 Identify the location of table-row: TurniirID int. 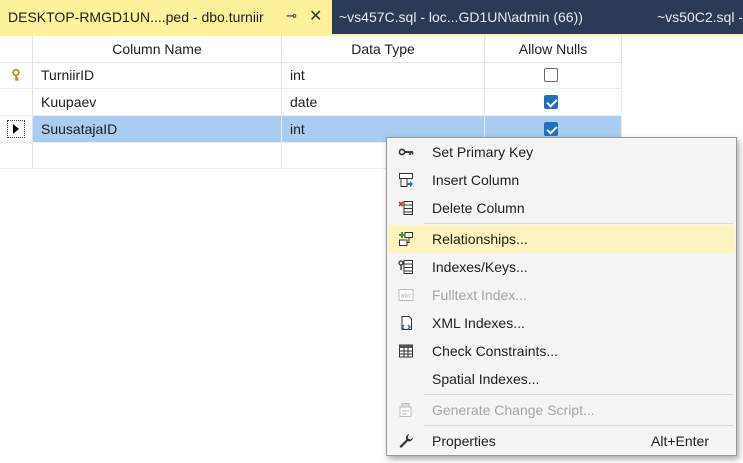
(311, 75).